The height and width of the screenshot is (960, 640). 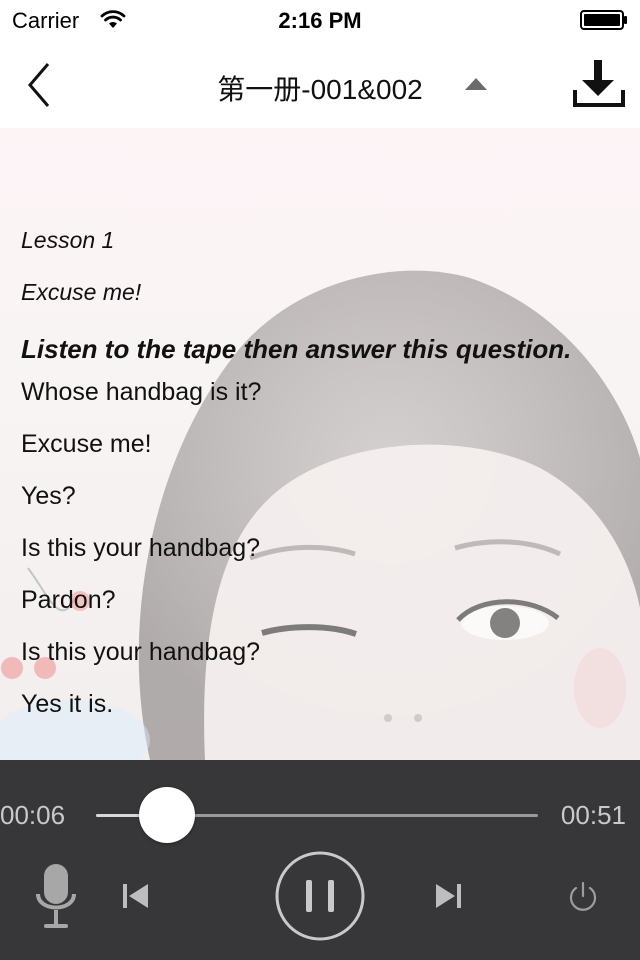 I want to click on status-bar: Carrier 2:16 PM, so click(x=320, y=20).